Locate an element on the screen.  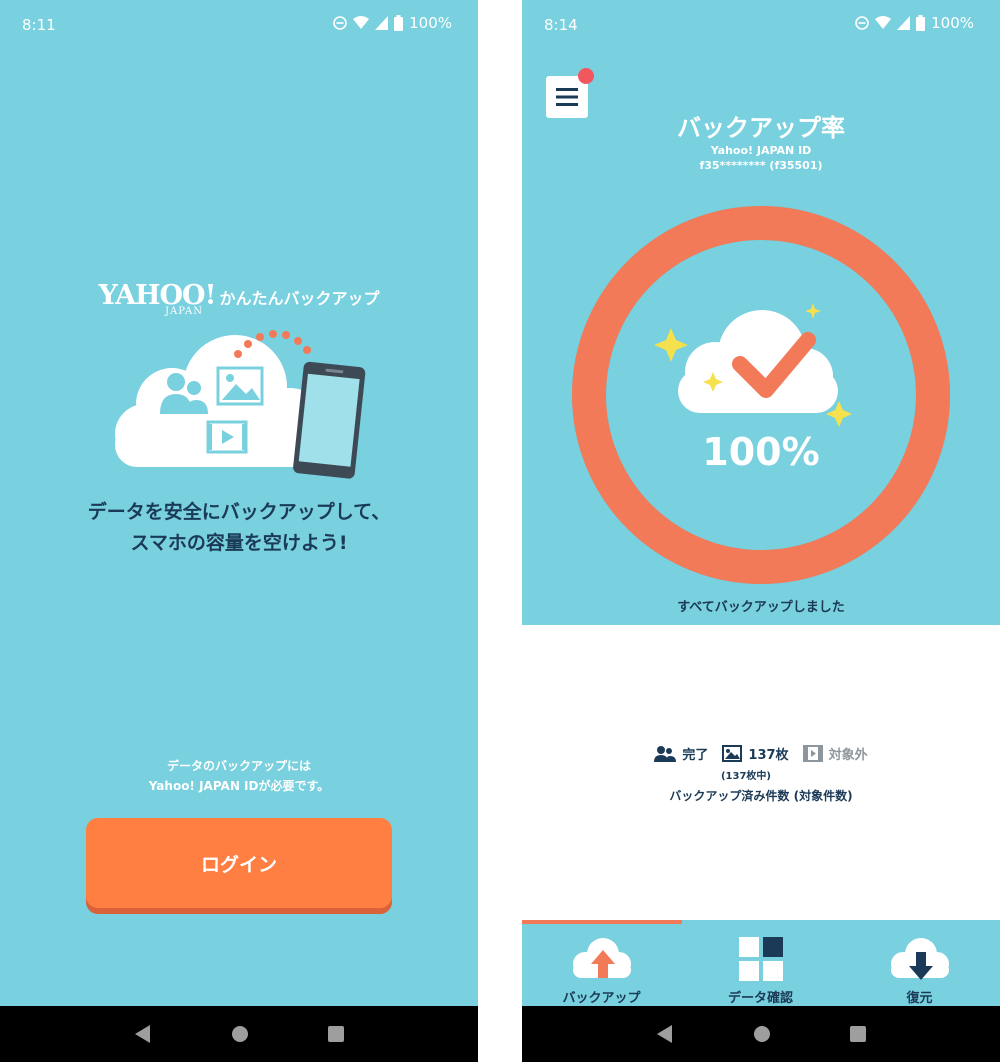
videos-status: 対象外 is located at coordinates (848, 755).